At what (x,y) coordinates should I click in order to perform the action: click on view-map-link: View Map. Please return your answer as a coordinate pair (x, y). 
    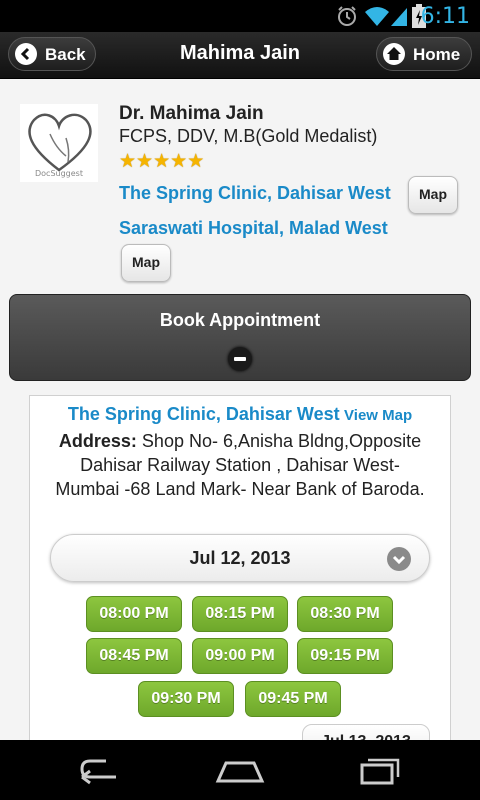
    Looking at the image, I should click on (378, 415).